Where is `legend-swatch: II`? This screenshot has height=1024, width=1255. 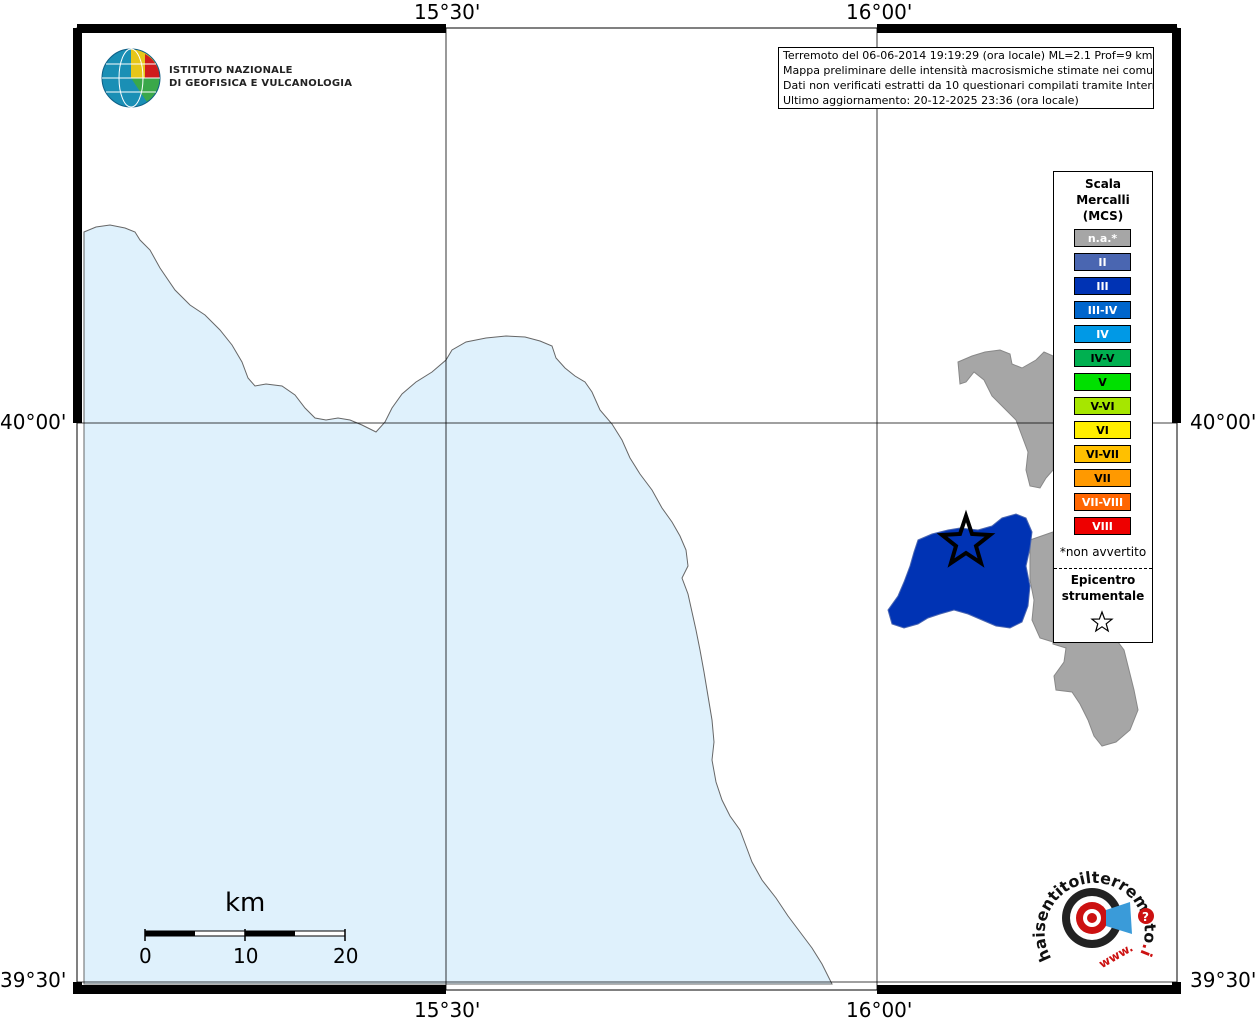
legend-swatch: II is located at coordinates (1102, 262).